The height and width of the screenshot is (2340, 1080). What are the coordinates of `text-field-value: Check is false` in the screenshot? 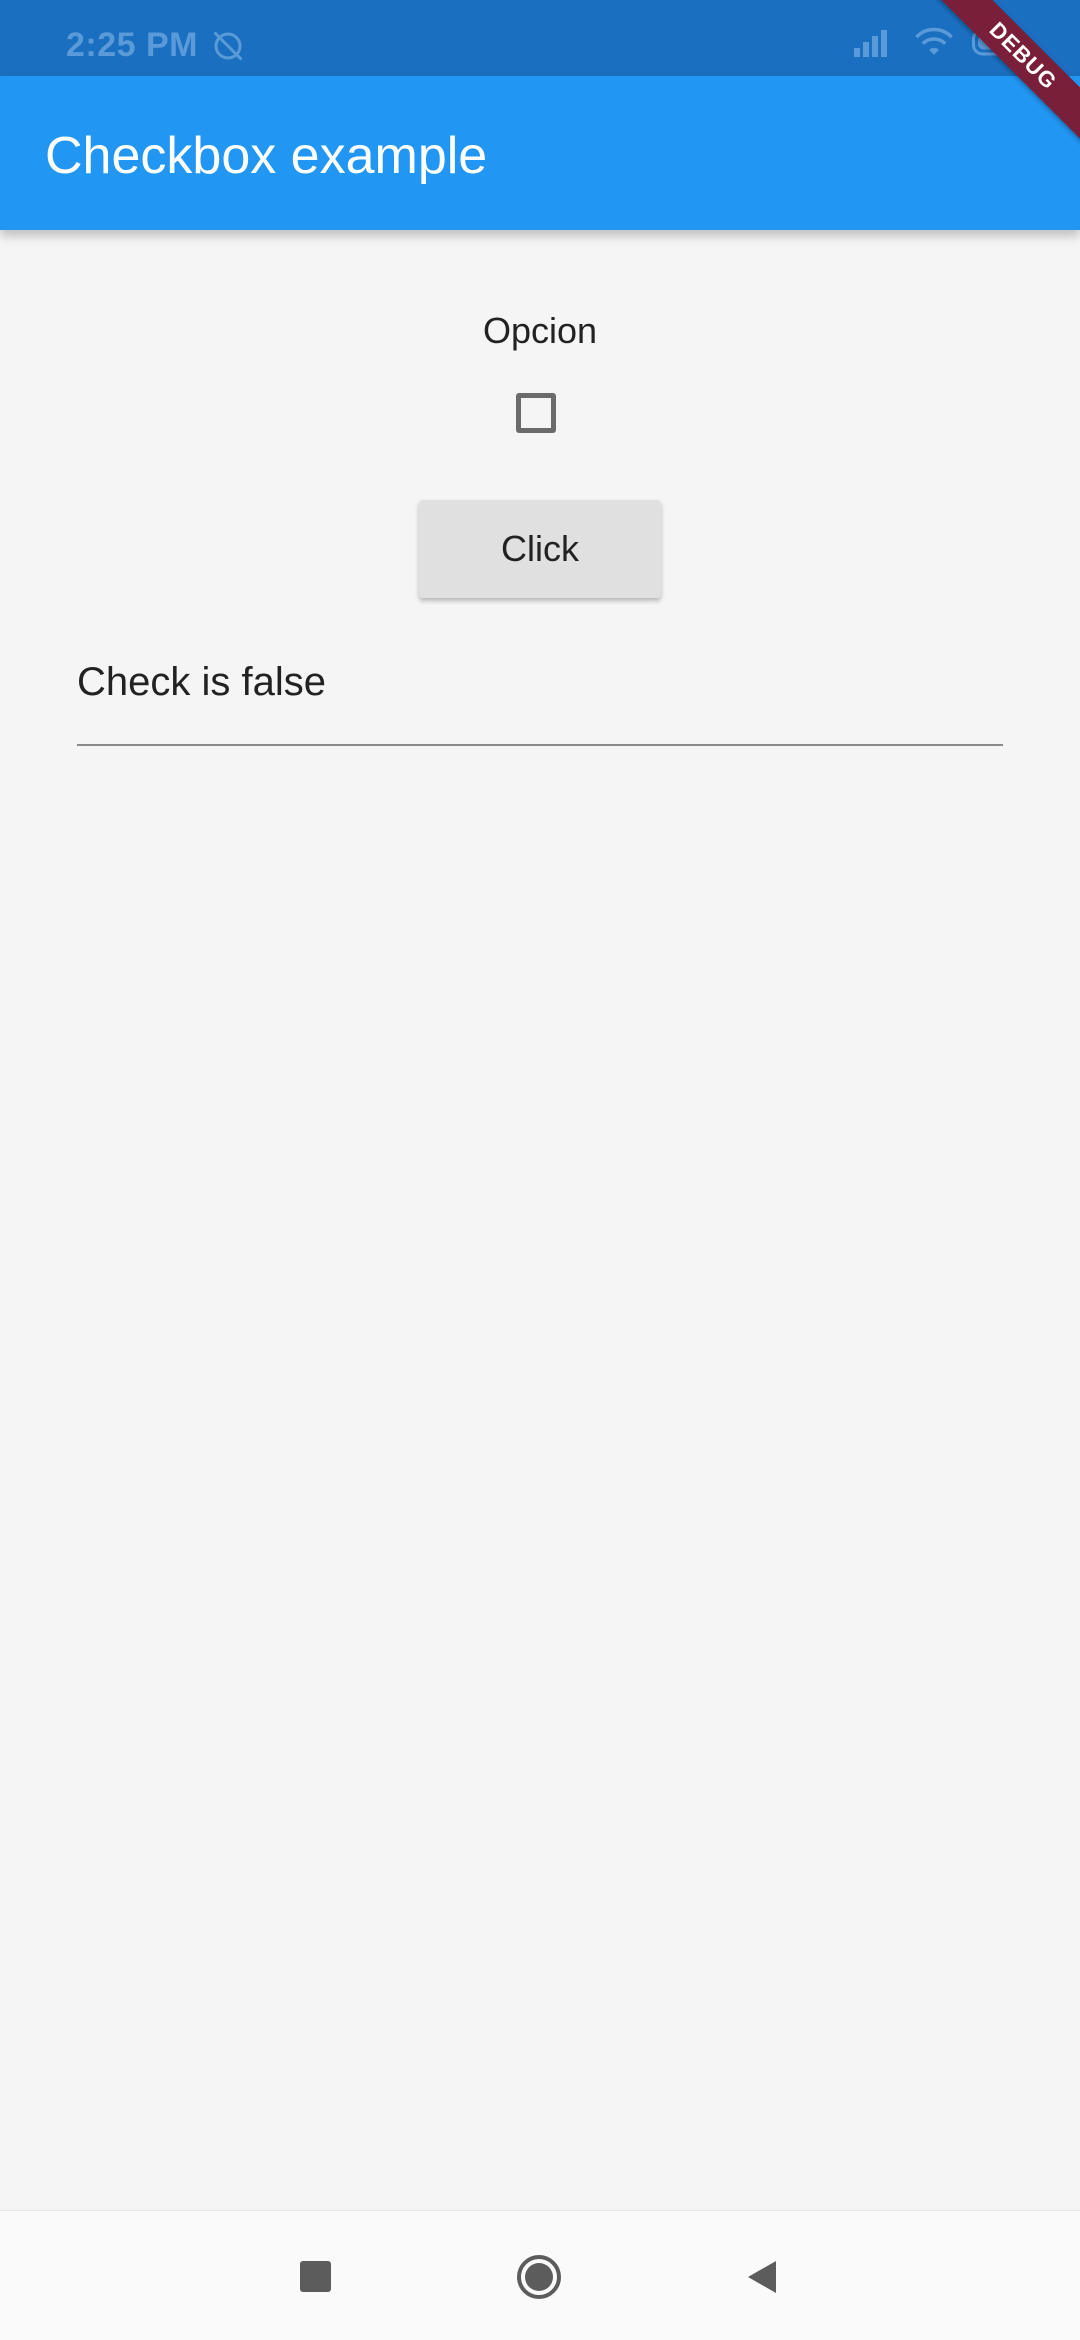 It's located at (201, 682).